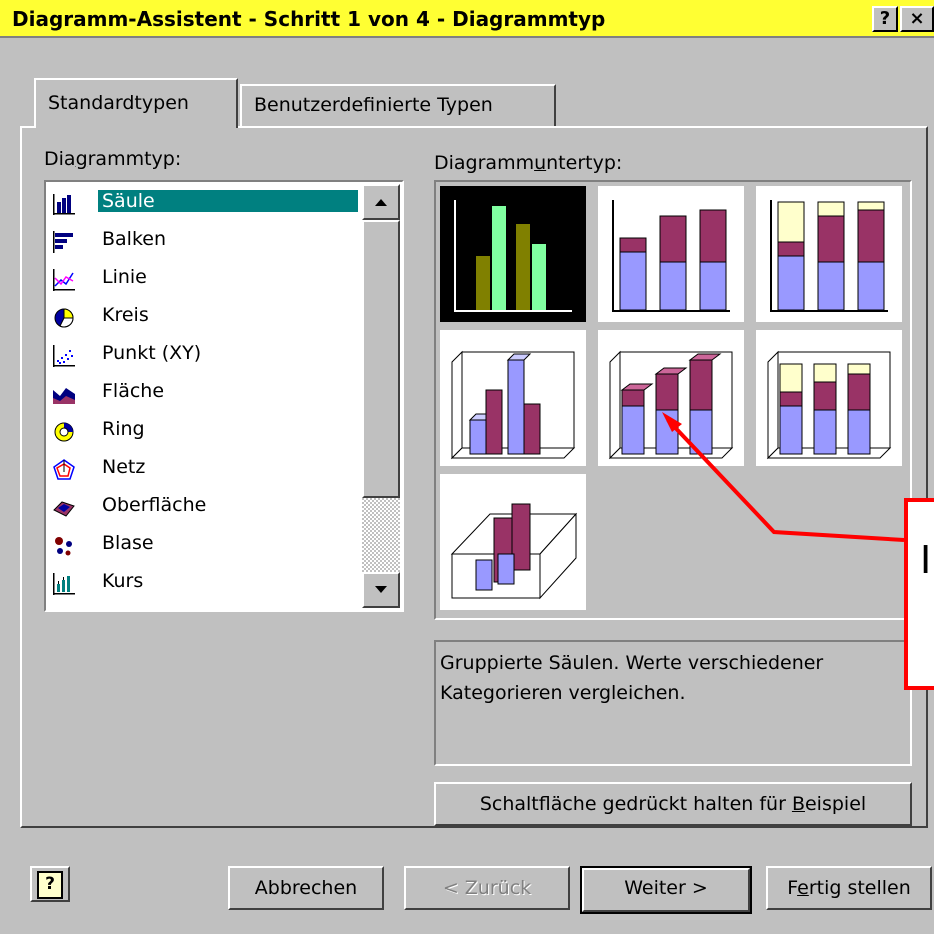  Describe the element at coordinates (118, 103) in the screenshot. I see `tab-label: Standardtypen` at that location.